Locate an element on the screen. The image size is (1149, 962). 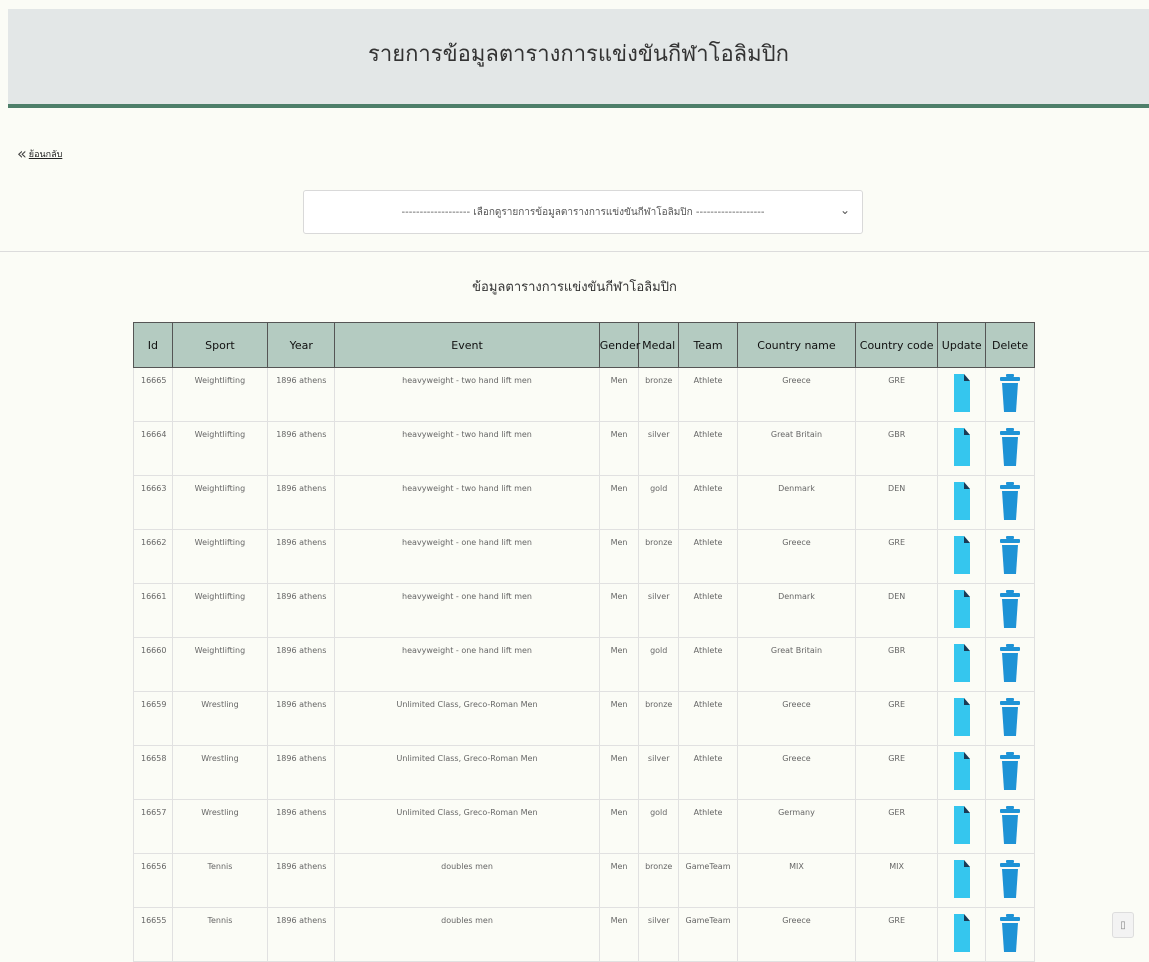
cell-id: 16657 is located at coordinates (153, 826).